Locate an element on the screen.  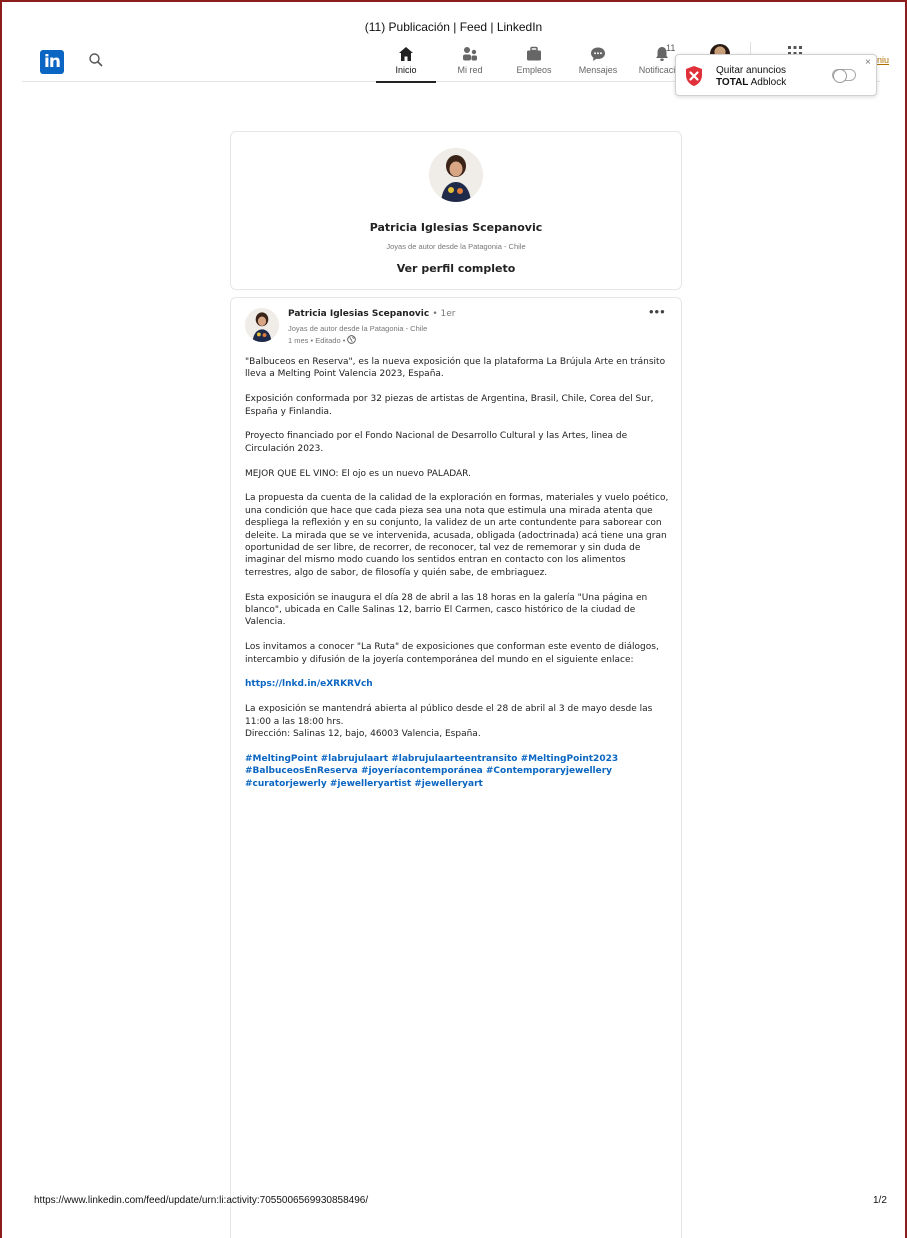
nav-label: Inicio is located at coordinates (406, 70).